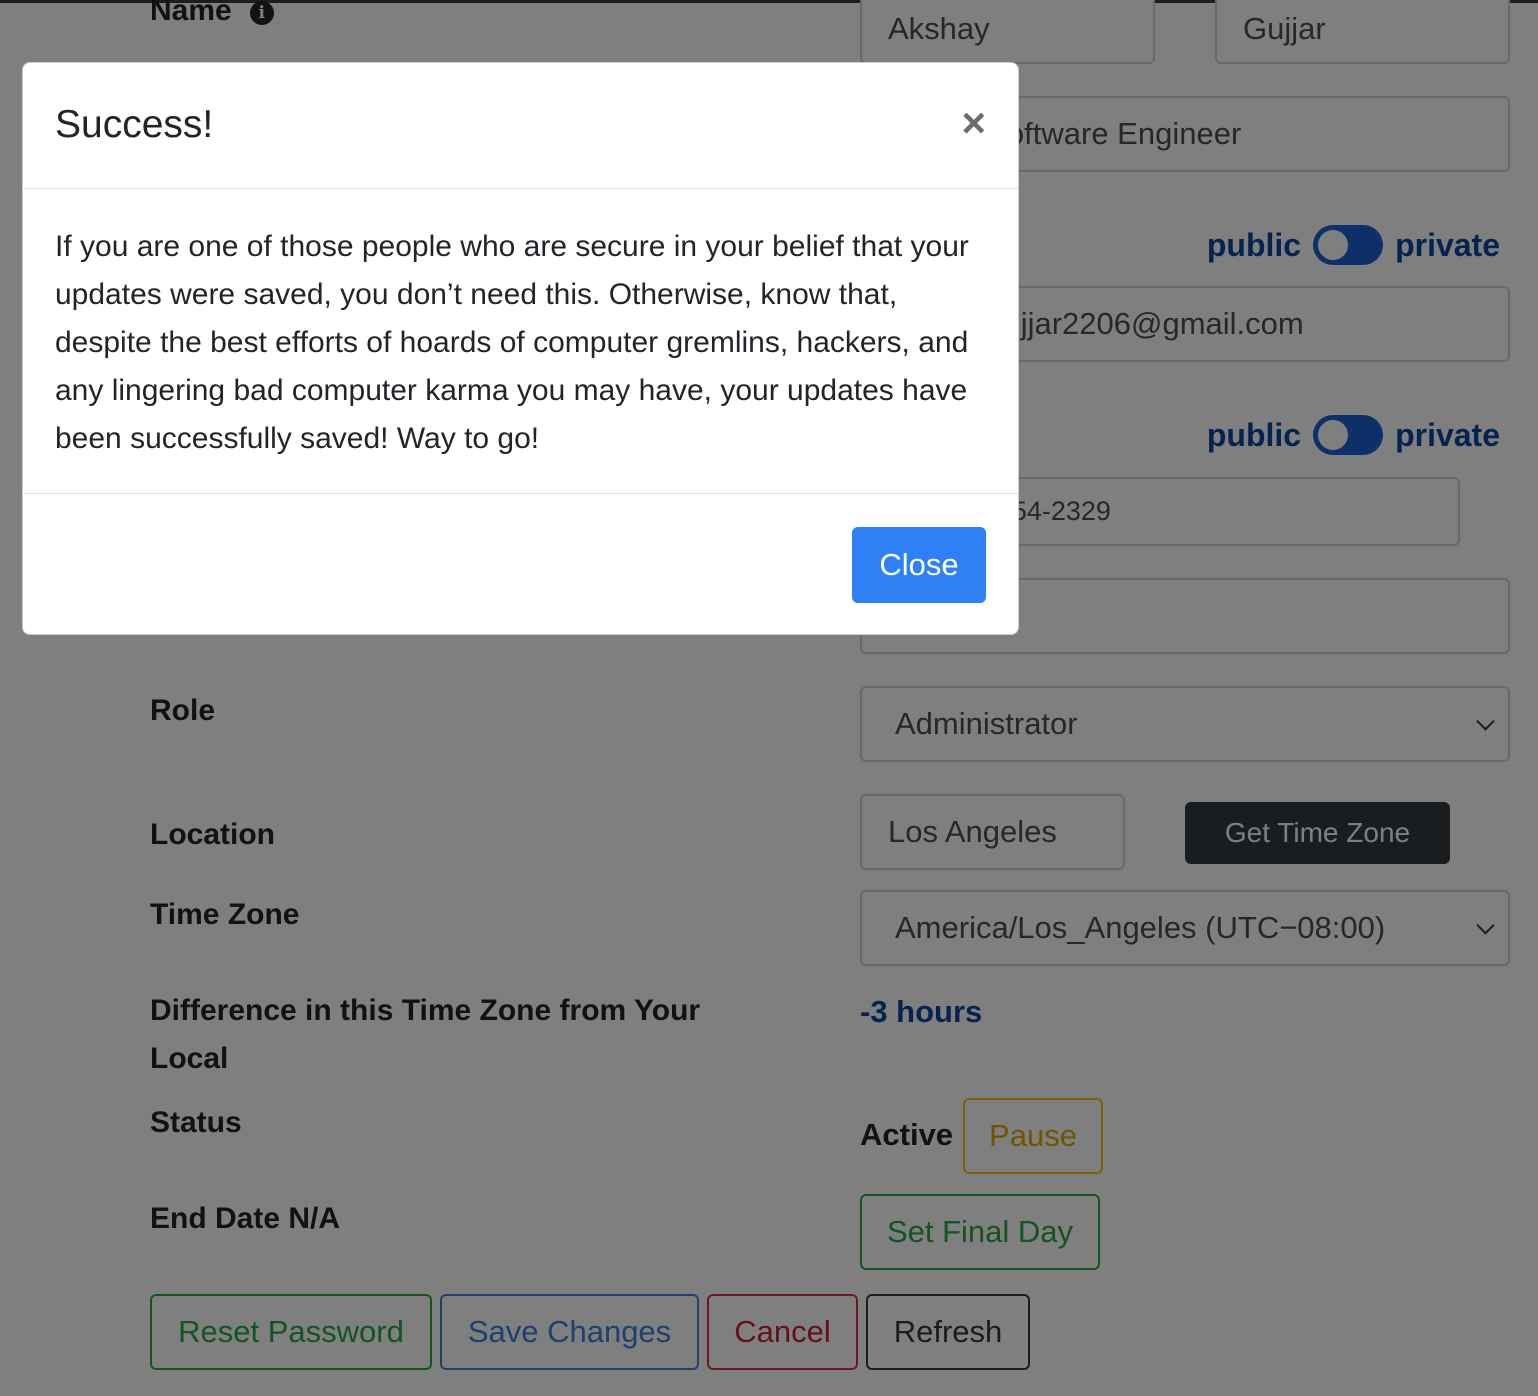 The width and height of the screenshot is (1538, 1396). What do you see at coordinates (134, 124) in the screenshot?
I see `modal-title: Success!` at bounding box center [134, 124].